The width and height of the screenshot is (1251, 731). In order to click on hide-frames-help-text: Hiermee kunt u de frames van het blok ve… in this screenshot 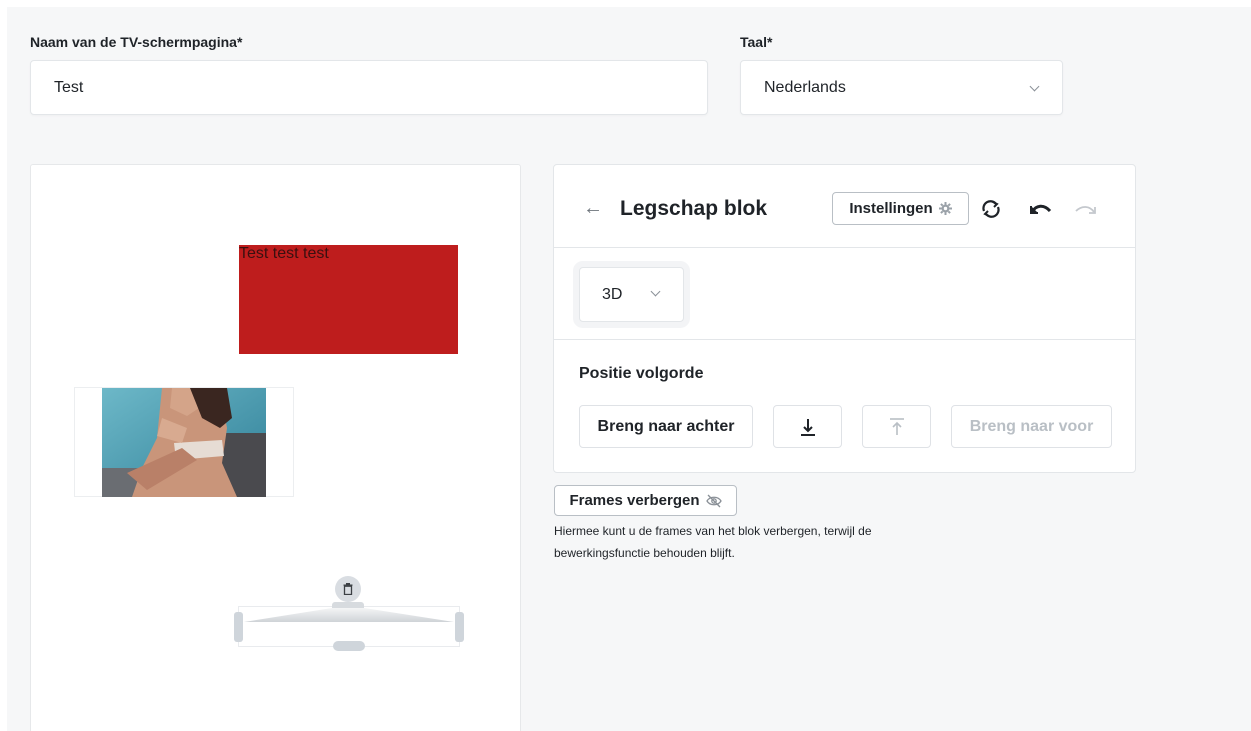, I will do `click(713, 542)`.